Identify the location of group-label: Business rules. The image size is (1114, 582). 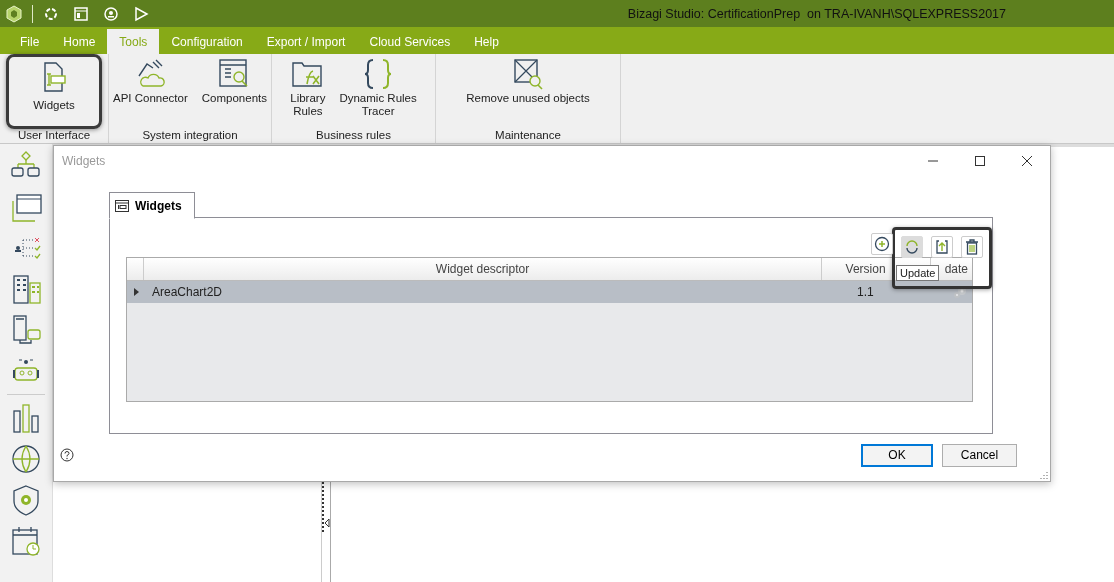
(353, 135).